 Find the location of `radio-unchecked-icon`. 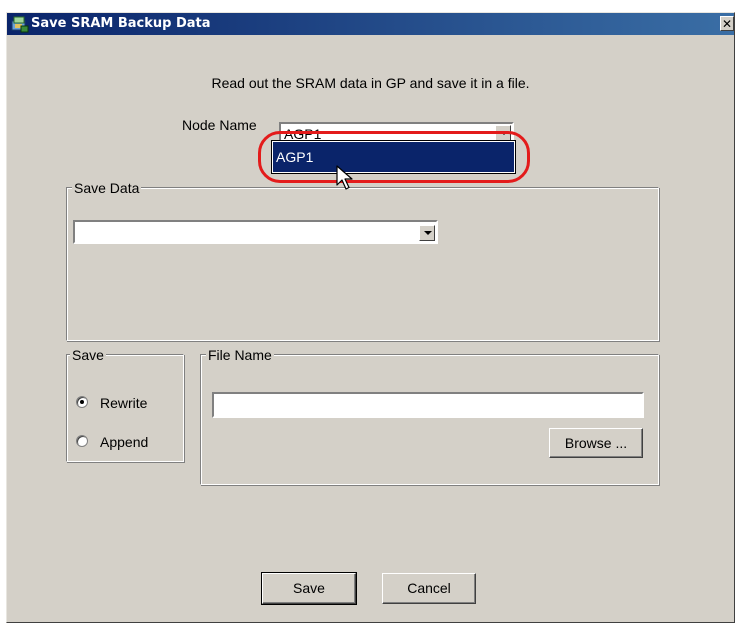

radio-unchecked-icon is located at coordinates (82, 441).